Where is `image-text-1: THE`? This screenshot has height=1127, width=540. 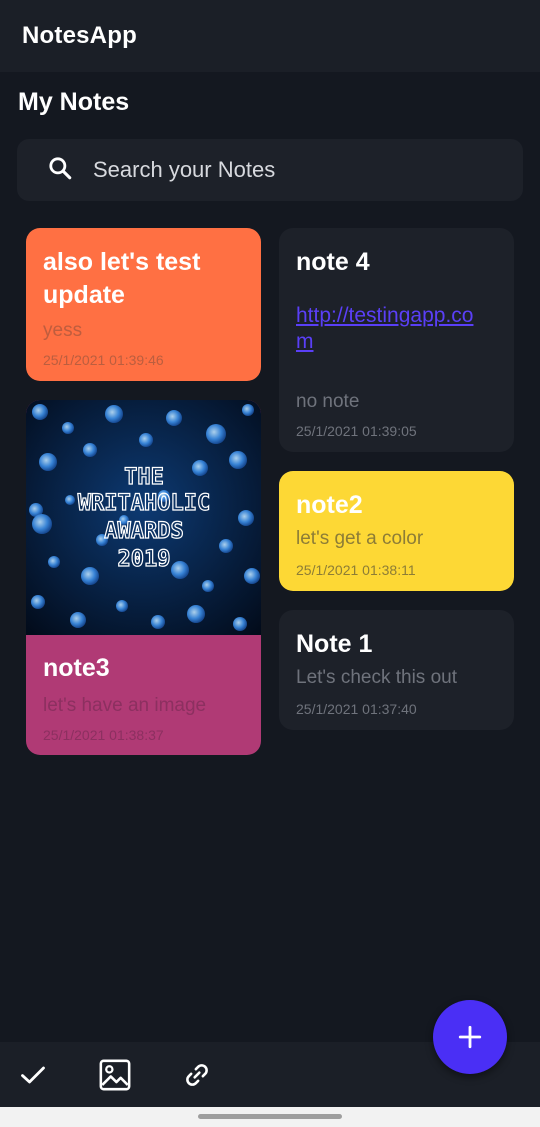
image-text-1: THE is located at coordinates (144, 477).